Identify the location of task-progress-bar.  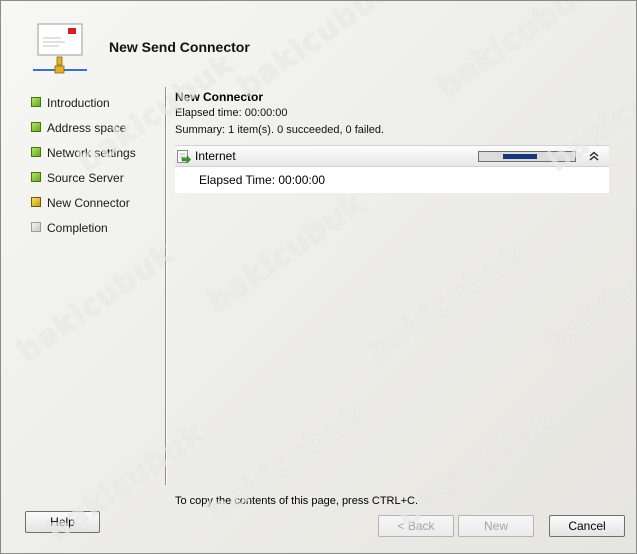
(527, 156).